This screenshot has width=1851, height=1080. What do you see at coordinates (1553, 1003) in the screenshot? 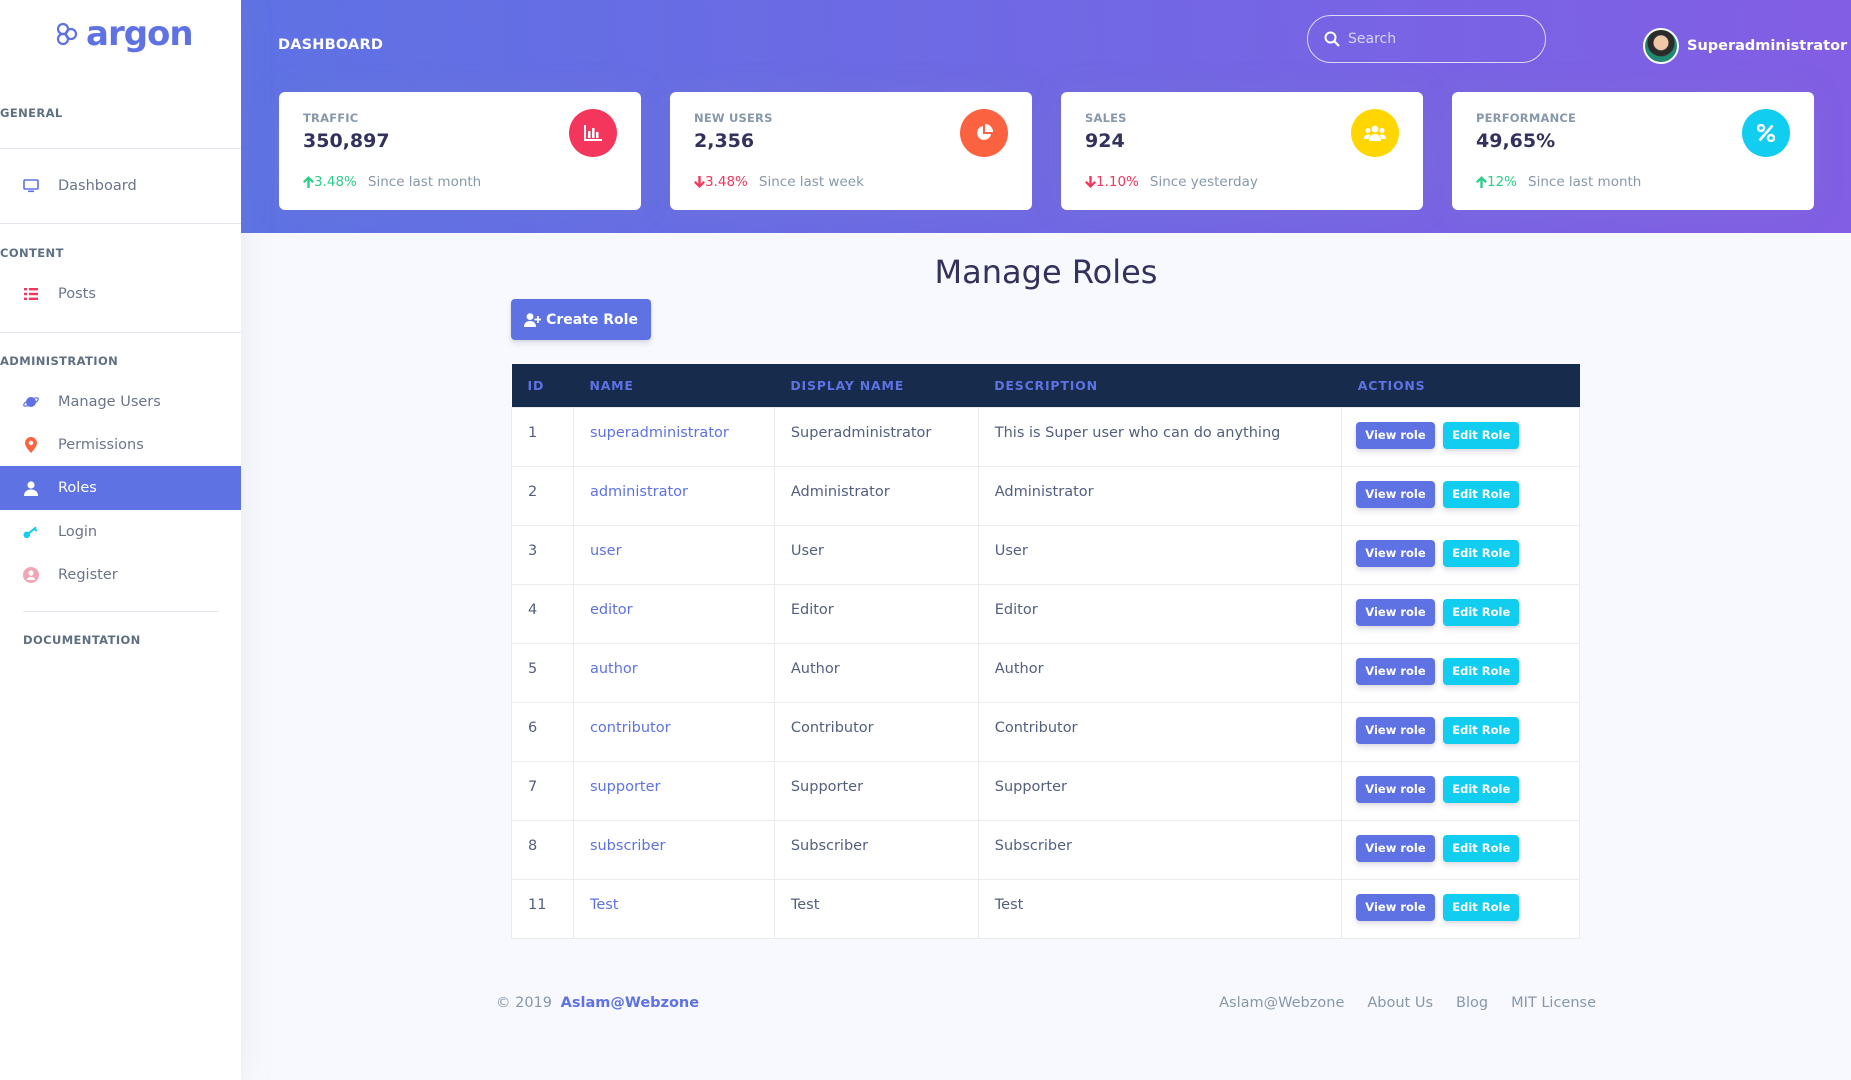
I see `footer-link-mit-license: MIT License` at bounding box center [1553, 1003].